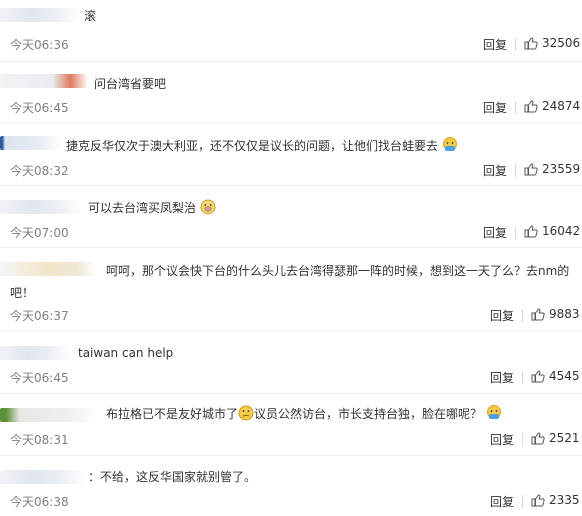 Image resolution: width=582 pixels, height=516 pixels. I want to click on comment-text: ：不给，这反华国家就别管了。, so click(172, 477).